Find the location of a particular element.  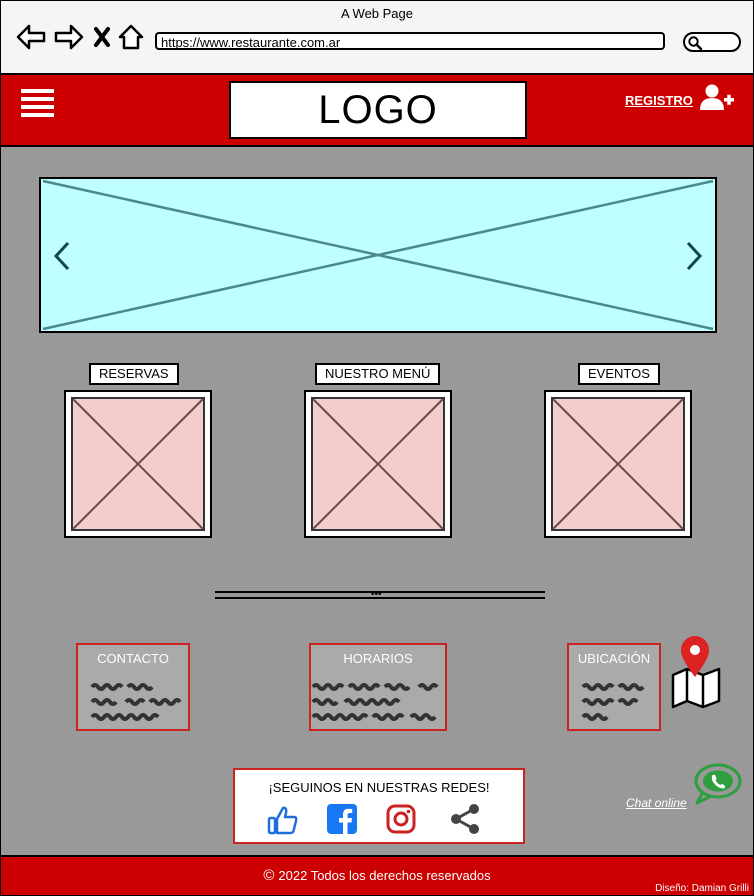

card-label-eventos: EVENTOS is located at coordinates (619, 374).